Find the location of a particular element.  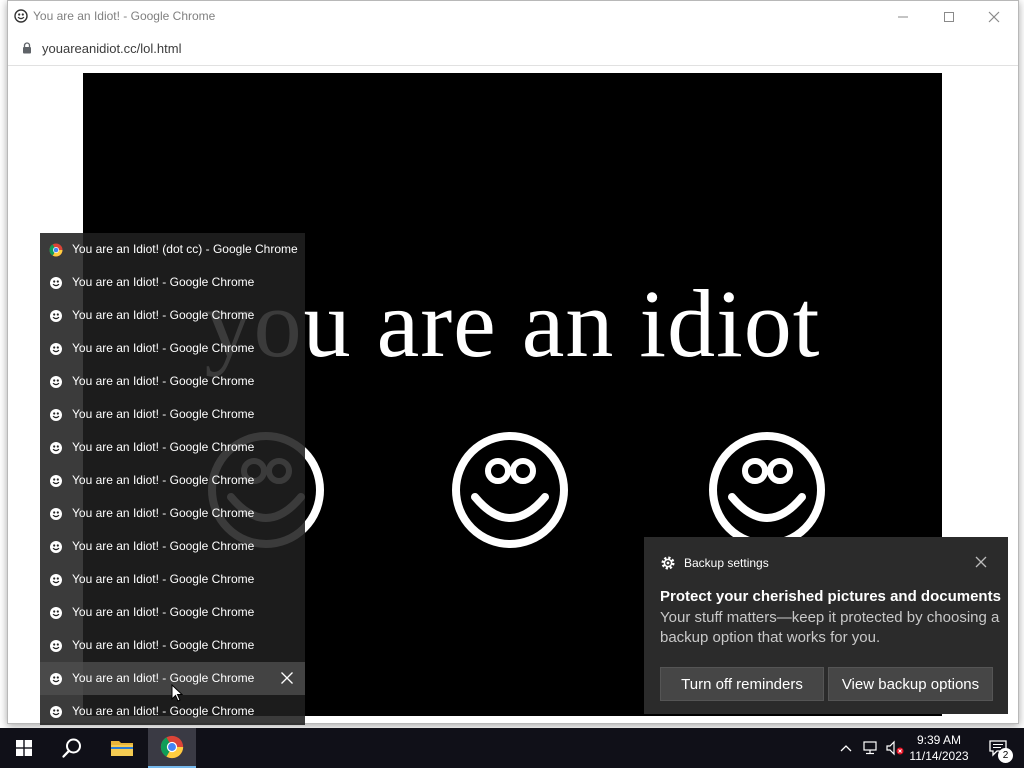

chevron-up-icon is located at coordinates (846, 748).